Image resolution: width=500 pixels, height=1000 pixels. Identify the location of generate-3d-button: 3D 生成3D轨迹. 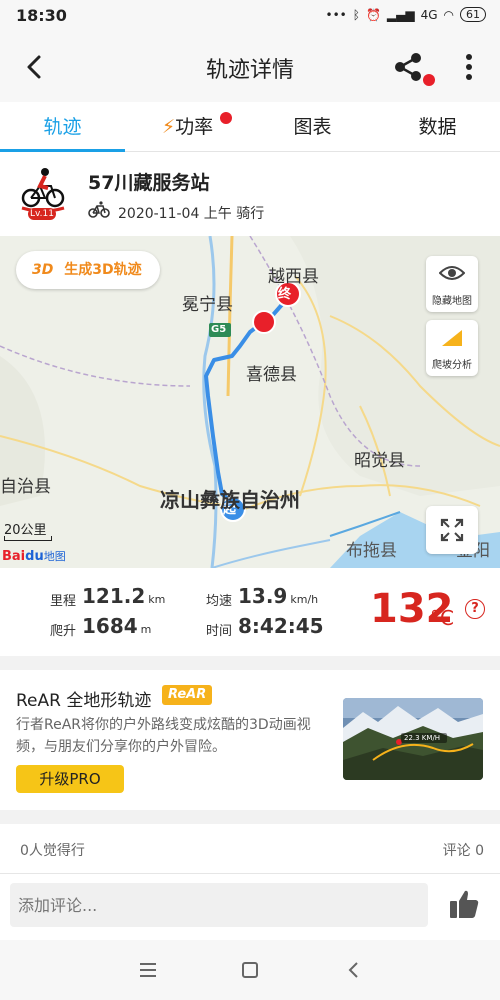
(88, 270).